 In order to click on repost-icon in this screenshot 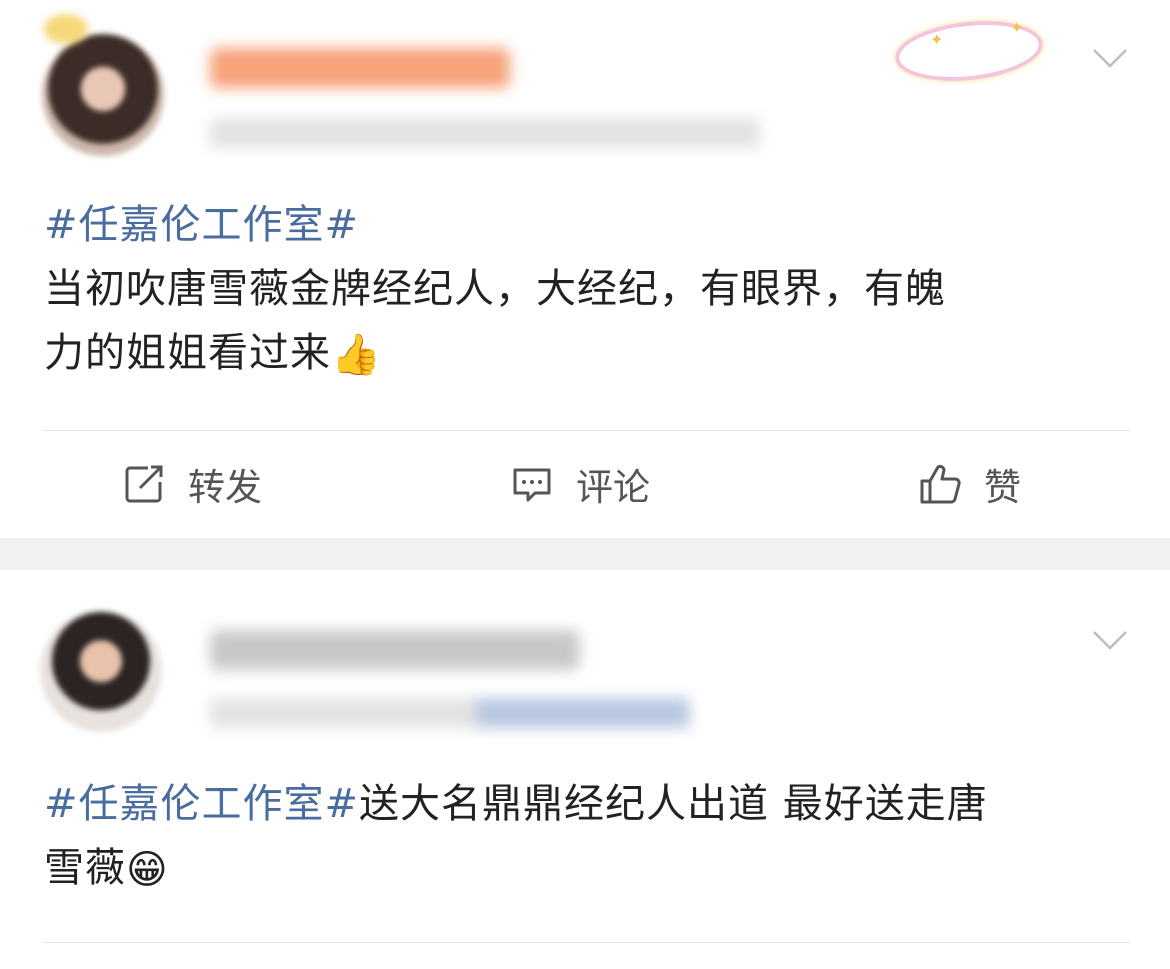, I will do `click(144, 484)`.